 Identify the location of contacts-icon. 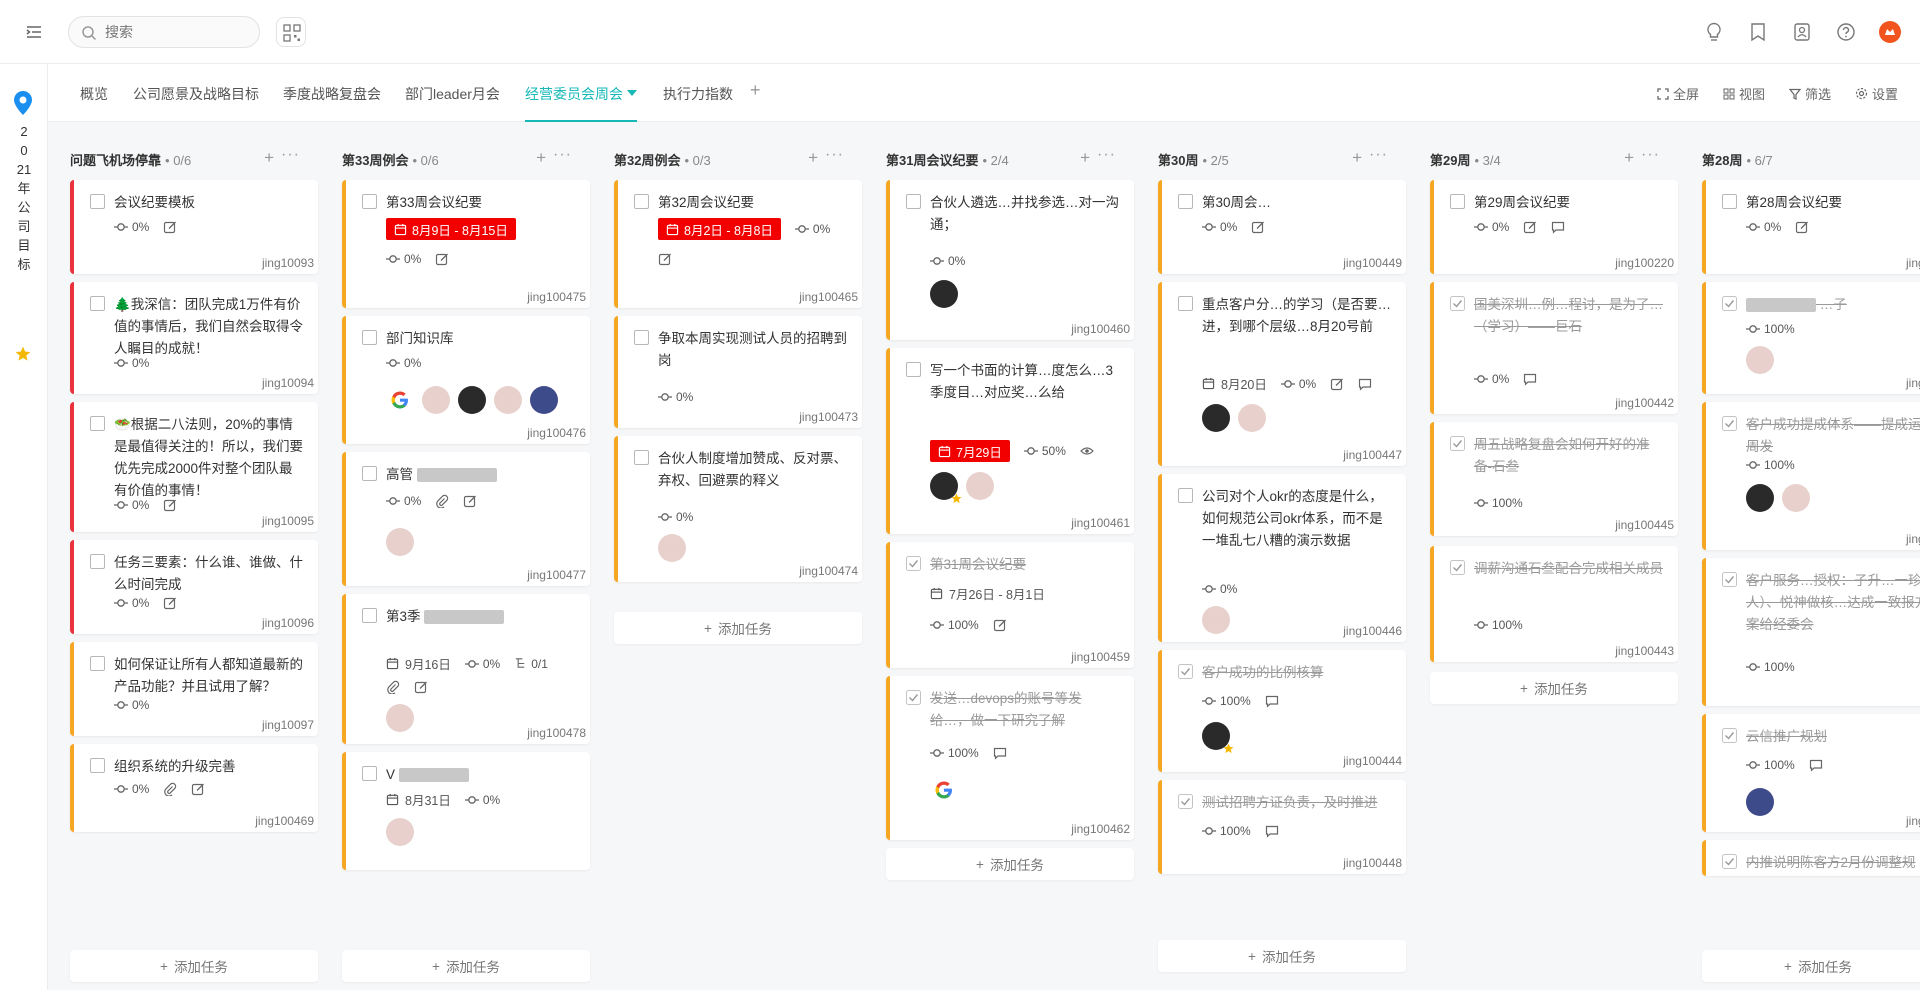
(1802, 32).